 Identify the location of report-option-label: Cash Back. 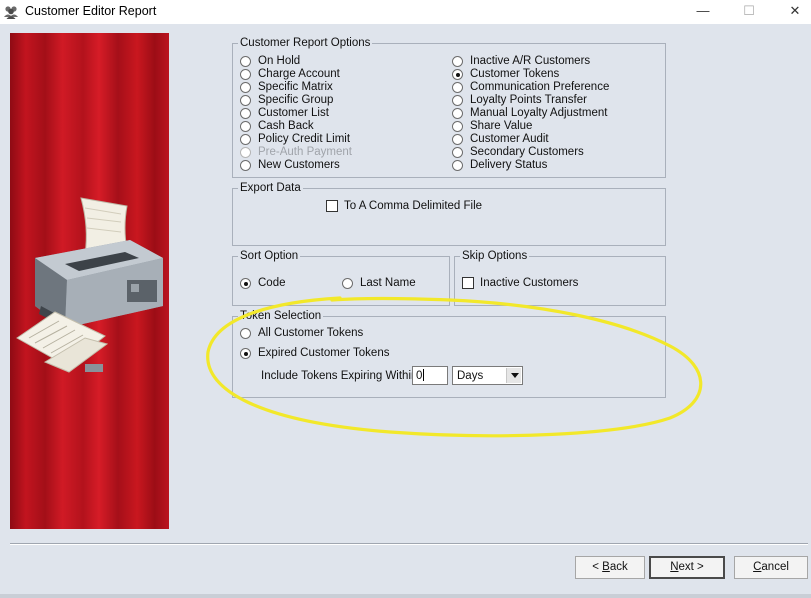
(286, 126).